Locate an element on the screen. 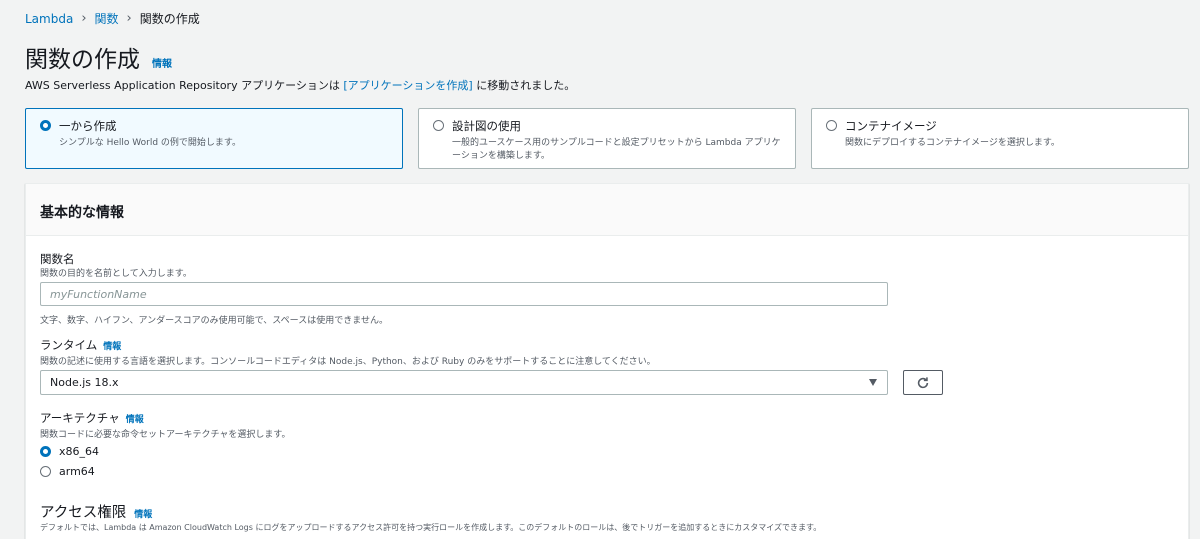  option-container-image: コンテナイメージ 関数にデプロイするコンテナイメージを選択します。 is located at coordinates (1000, 138).